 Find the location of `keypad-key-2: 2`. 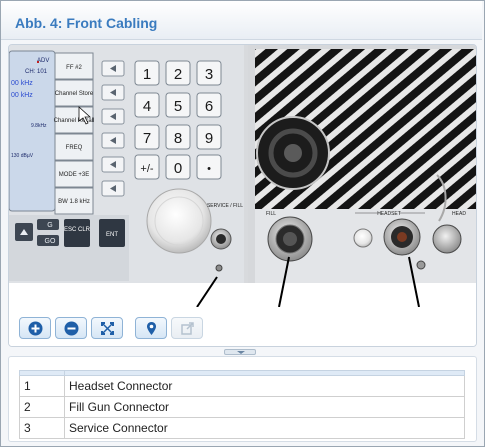

keypad-key-2: 2 is located at coordinates (178, 73).